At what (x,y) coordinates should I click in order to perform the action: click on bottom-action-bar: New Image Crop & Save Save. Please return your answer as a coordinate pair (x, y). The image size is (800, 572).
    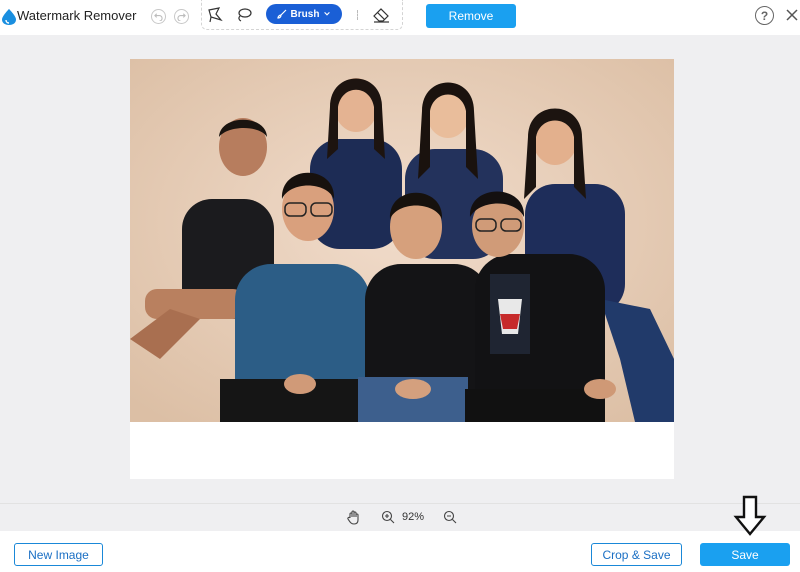
    Looking at the image, I should click on (400, 551).